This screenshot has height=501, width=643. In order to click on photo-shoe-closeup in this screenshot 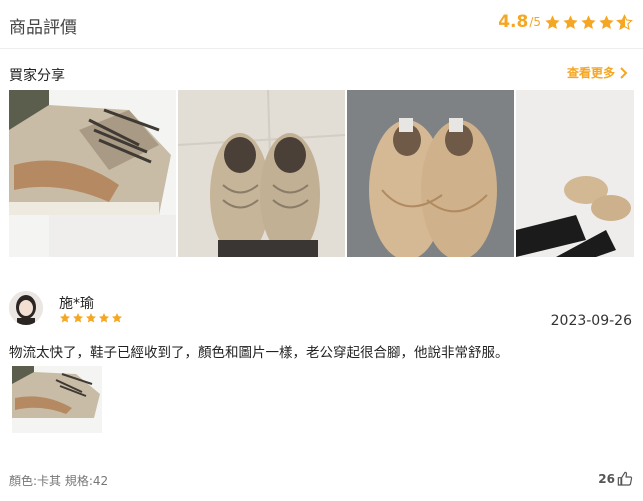, I will do `click(92, 173)`.